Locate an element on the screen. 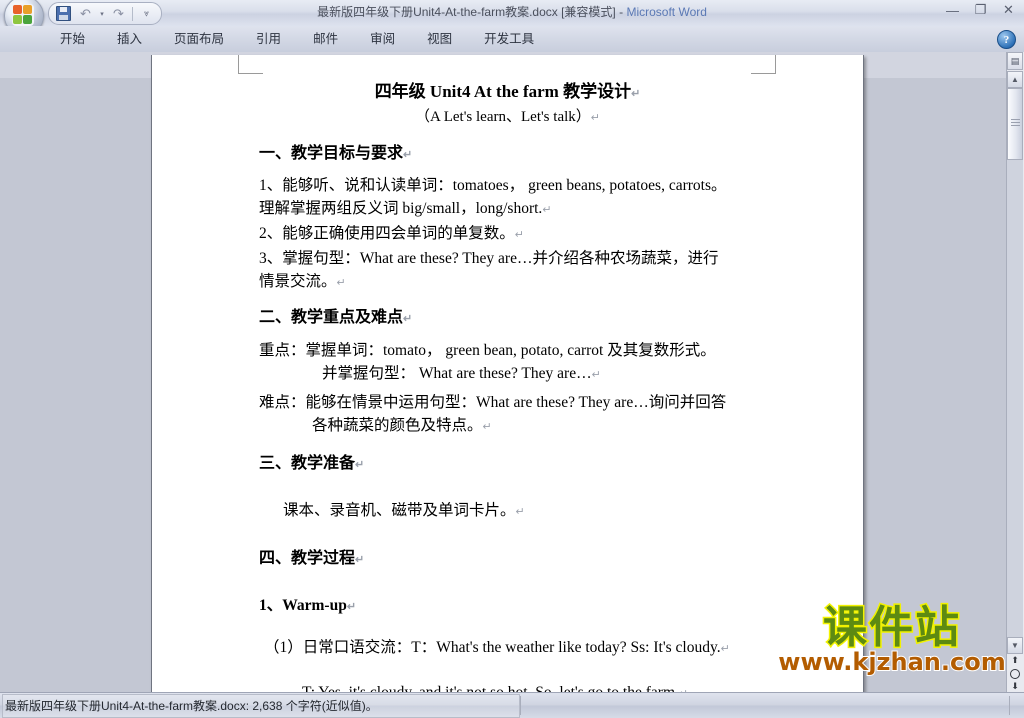 The width and height of the screenshot is (1024, 718). tab-page-layout: 页面布局 is located at coordinates (199, 39).